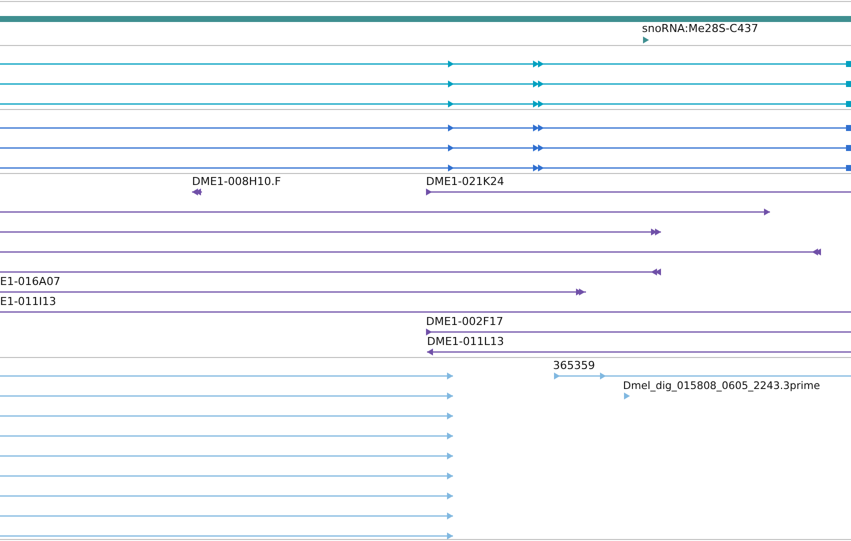 This screenshot has height=541, width=851. Describe the element at coordinates (28, 302) in the screenshot. I see `feature-label: E1-011I13` at that location.